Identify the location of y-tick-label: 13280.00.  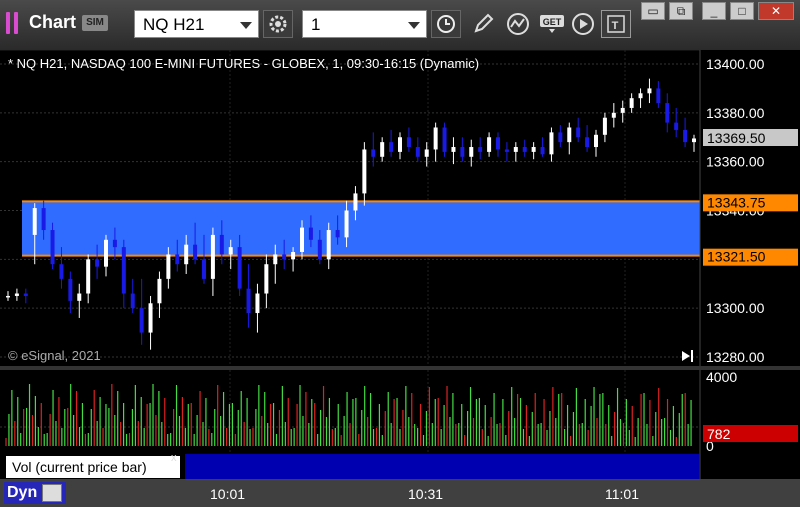
(735, 357).